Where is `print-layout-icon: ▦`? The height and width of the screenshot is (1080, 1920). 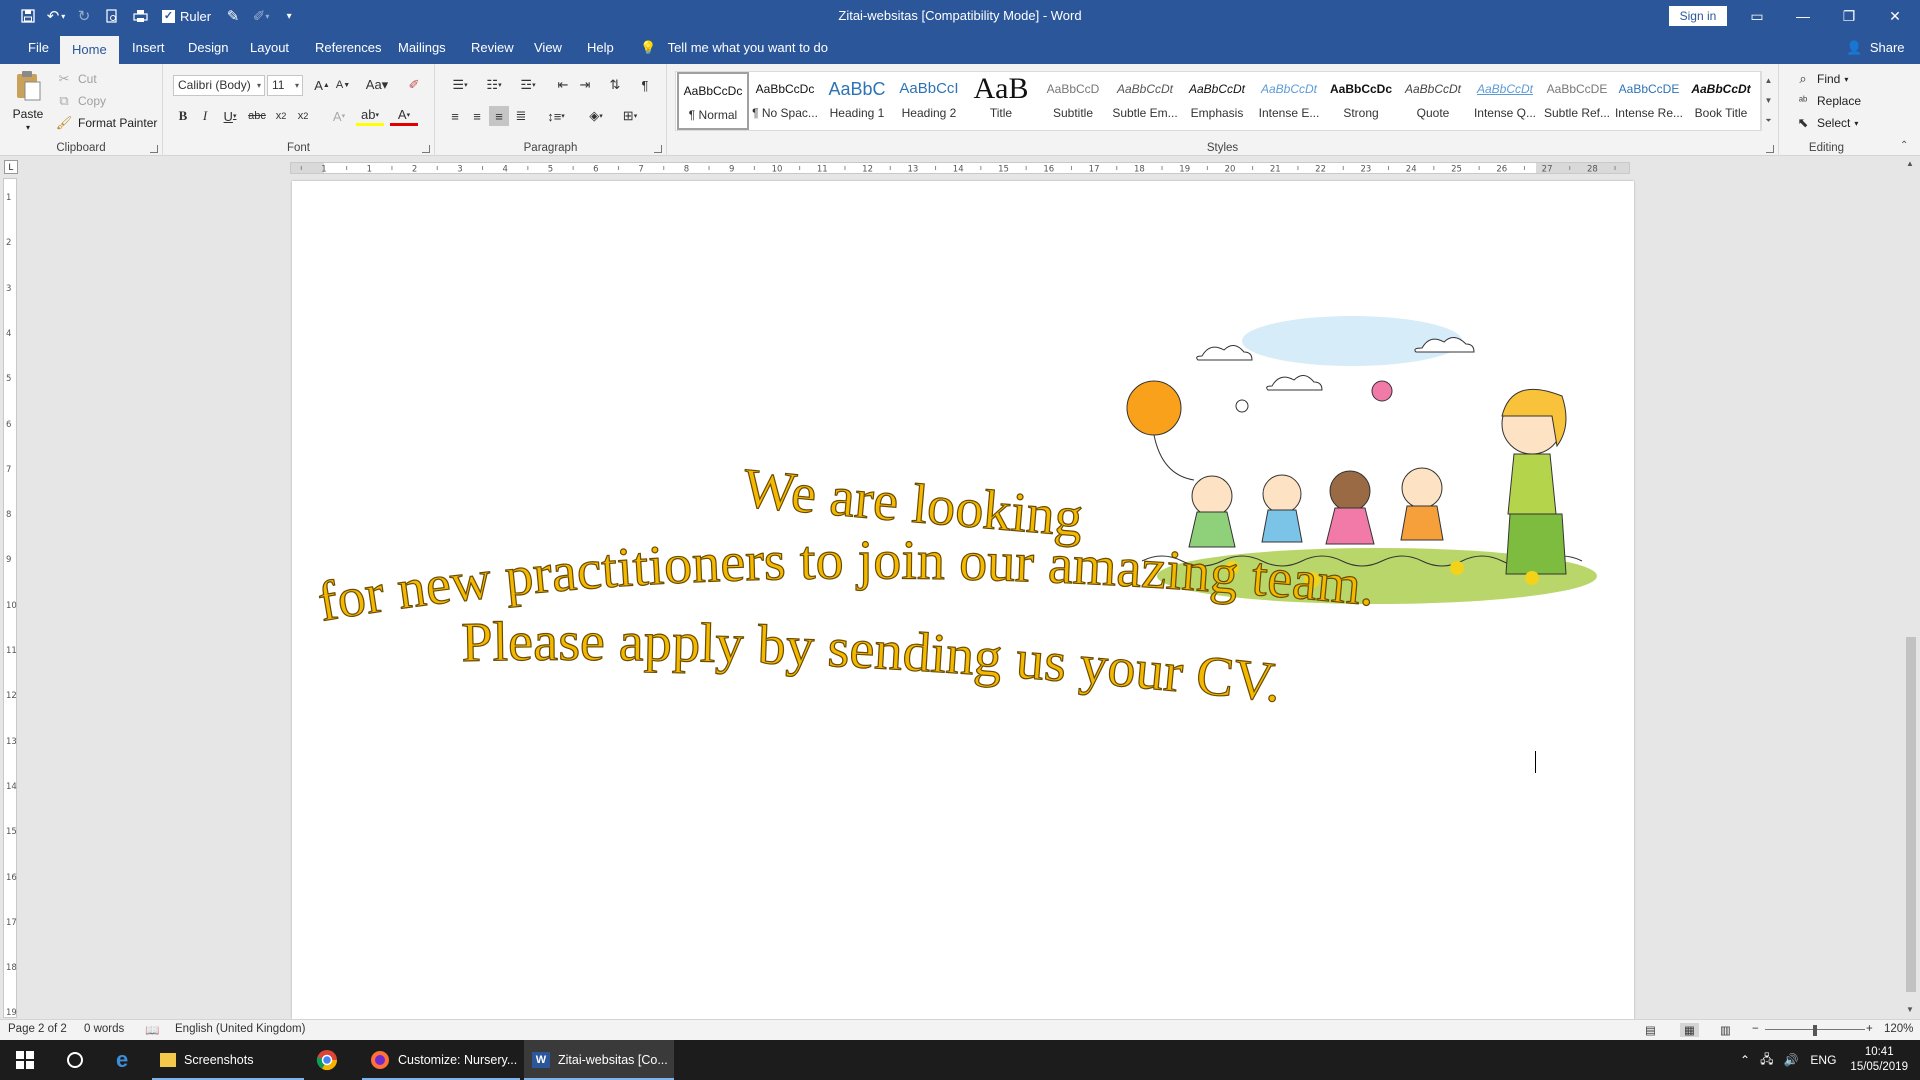 print-layout-icon: ▦ is located at coordinates (1689, 1030).